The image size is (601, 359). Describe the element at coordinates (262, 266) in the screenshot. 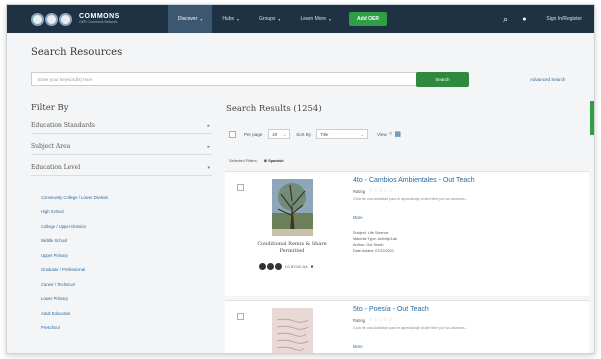

I see `cc-icon` at that location.